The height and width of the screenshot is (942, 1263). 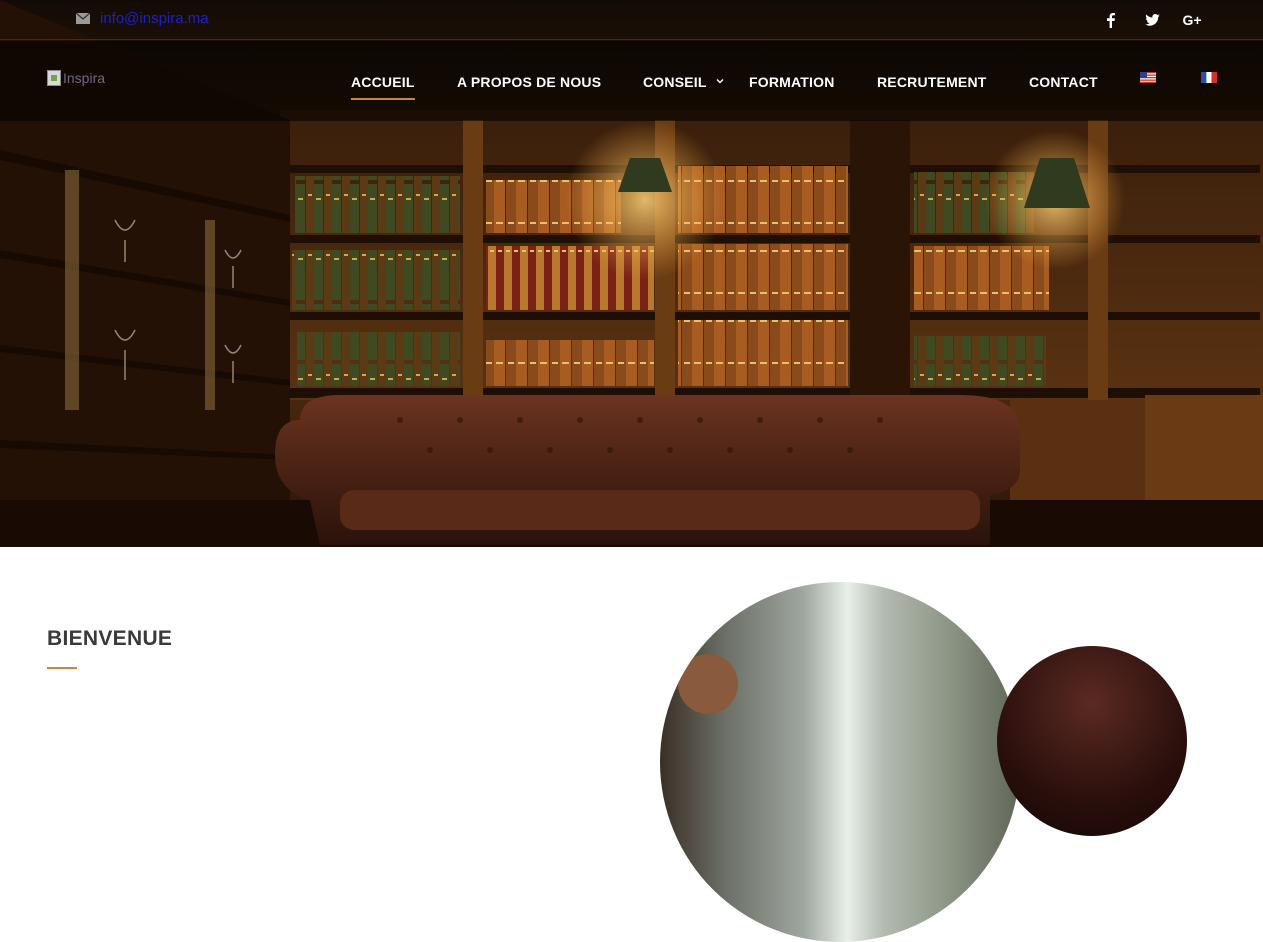 What do you see at coordinates (1063, 82) in the screenshot?
I see `nav-item-contact: CONTACT` at bounding box center [1063, 82].